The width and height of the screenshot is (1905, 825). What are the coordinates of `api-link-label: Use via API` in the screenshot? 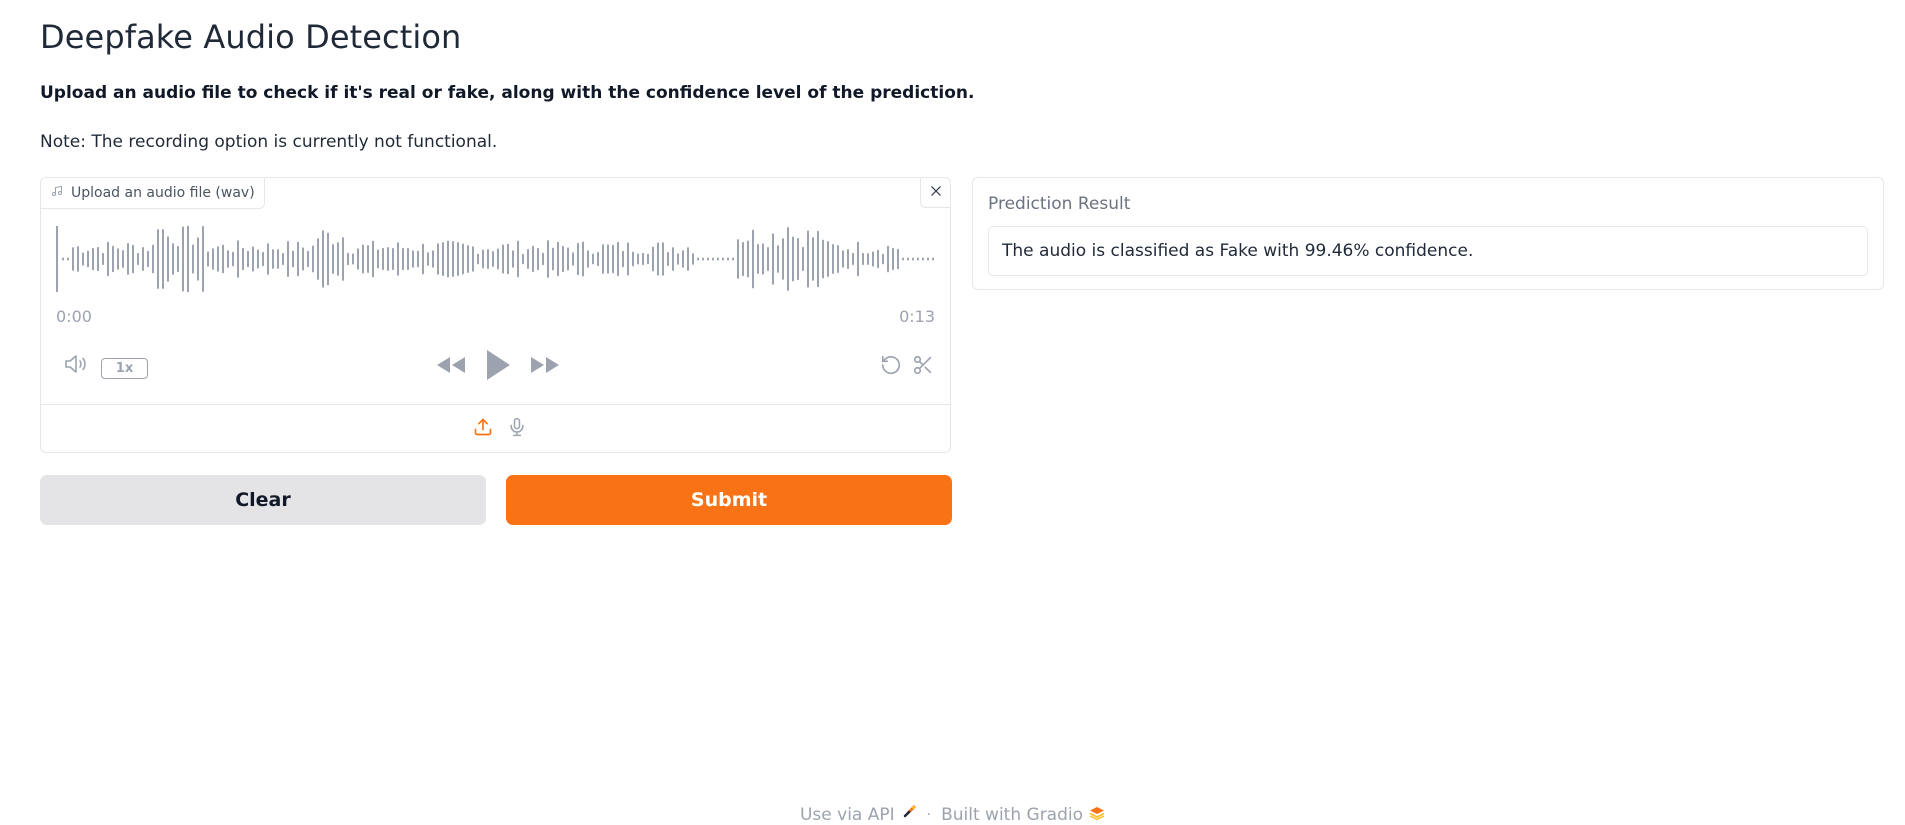 It's located at (847, 814).